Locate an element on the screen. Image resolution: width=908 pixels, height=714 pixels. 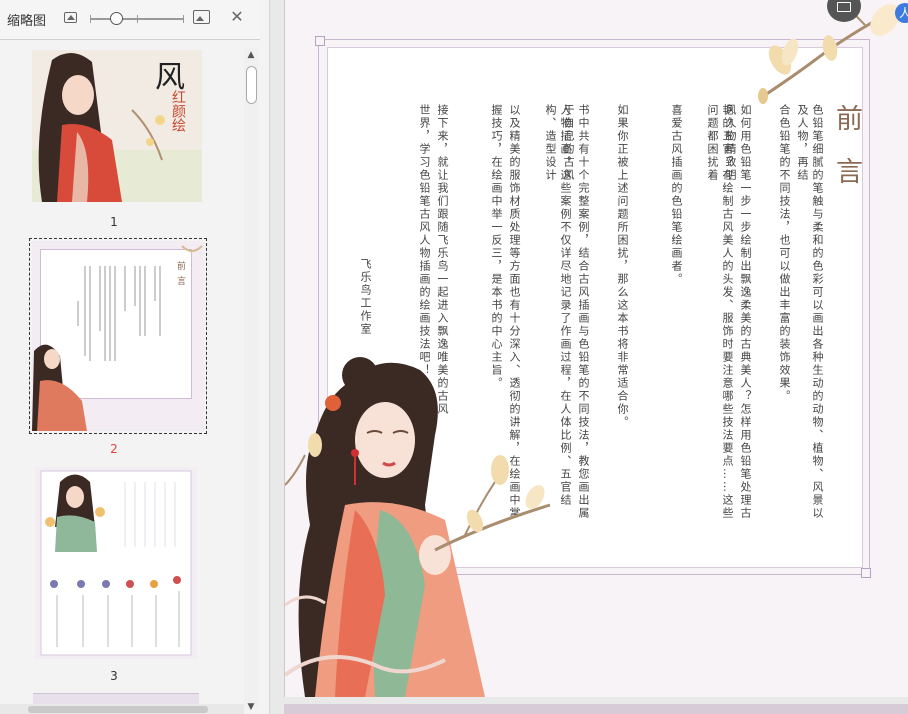
thumbnail-label-3: 3 is located at coordinates (114, 676).